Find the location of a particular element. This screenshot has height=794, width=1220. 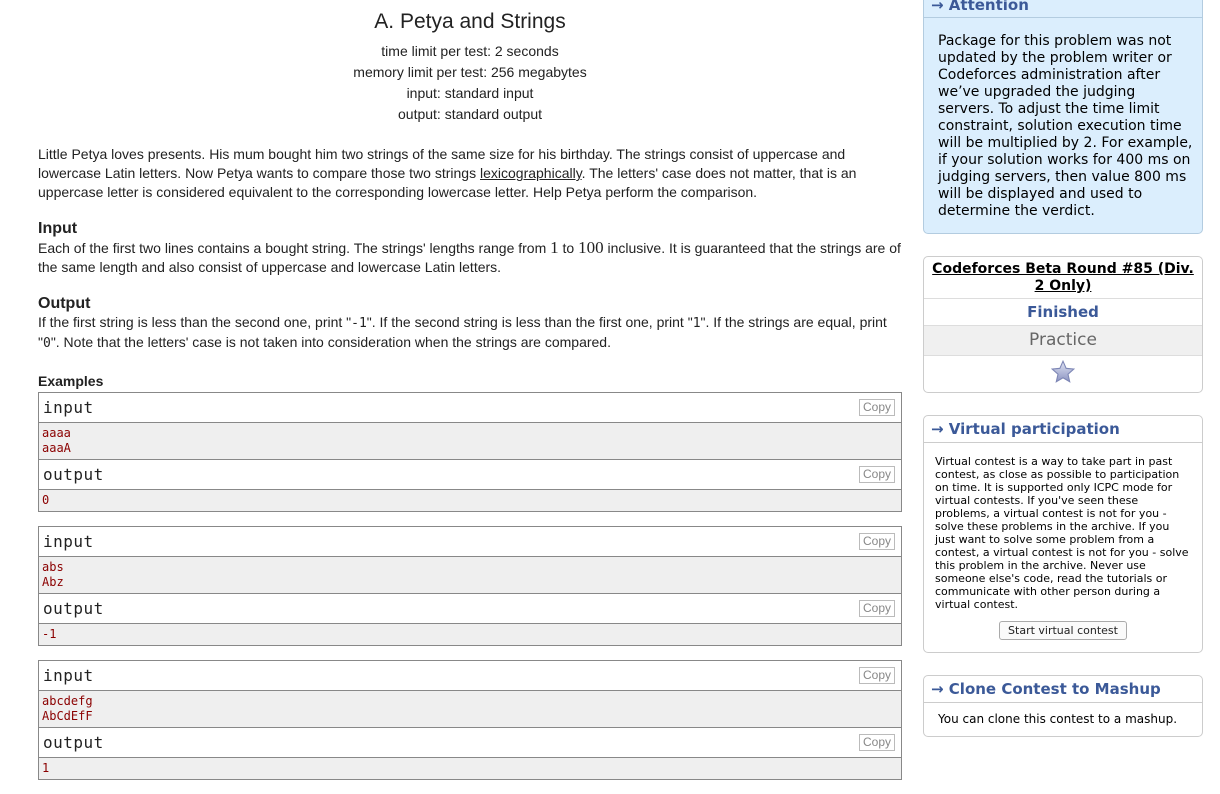

output-line: -1 is located at coordinates (49, 634).